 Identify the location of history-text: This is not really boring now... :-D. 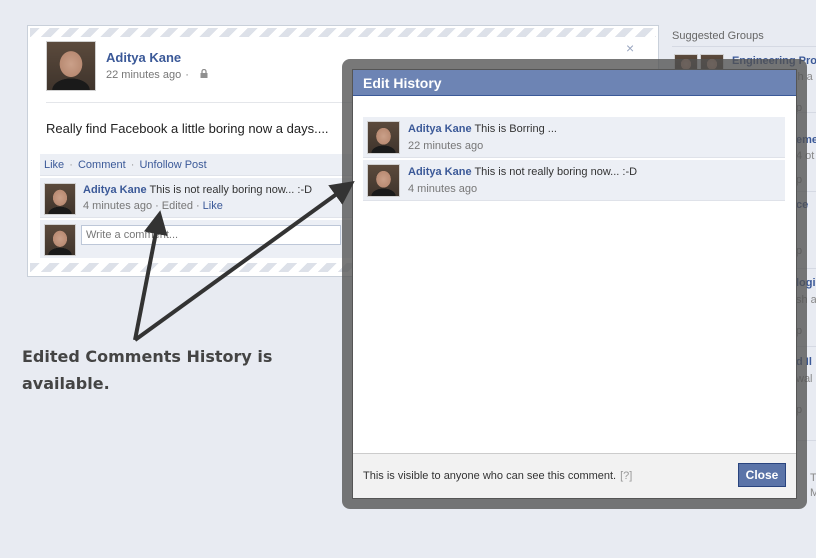
(556, 172).